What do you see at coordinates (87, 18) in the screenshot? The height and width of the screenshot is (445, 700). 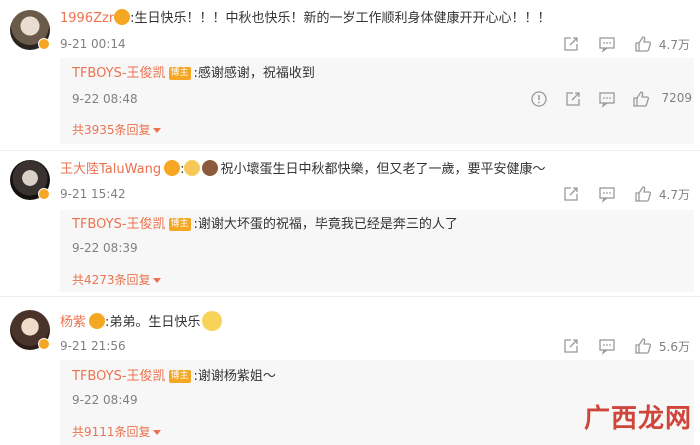 I see `comment-username: 1996Zzr` at bounding box center [87, 18].